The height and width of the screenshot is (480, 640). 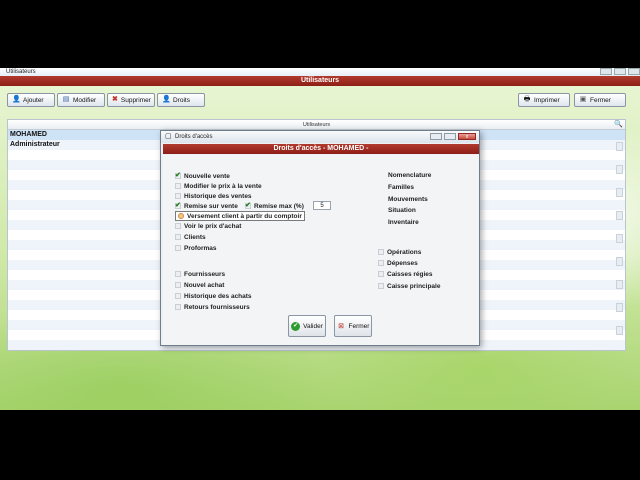 I want to click on search-icon: 🔍, so click(x=618, y=125).